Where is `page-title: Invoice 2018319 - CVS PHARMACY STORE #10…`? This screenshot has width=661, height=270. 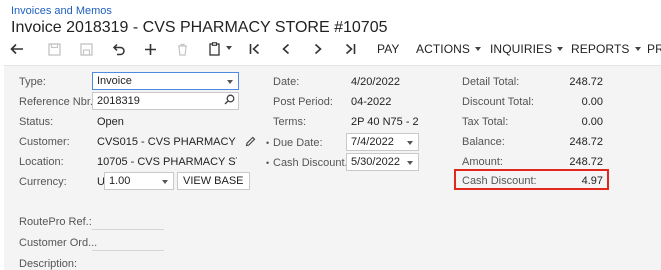
page-title: Invoice 2018319 - CVS PHARMACY STORE #10… is located at coordinates (199, 27).